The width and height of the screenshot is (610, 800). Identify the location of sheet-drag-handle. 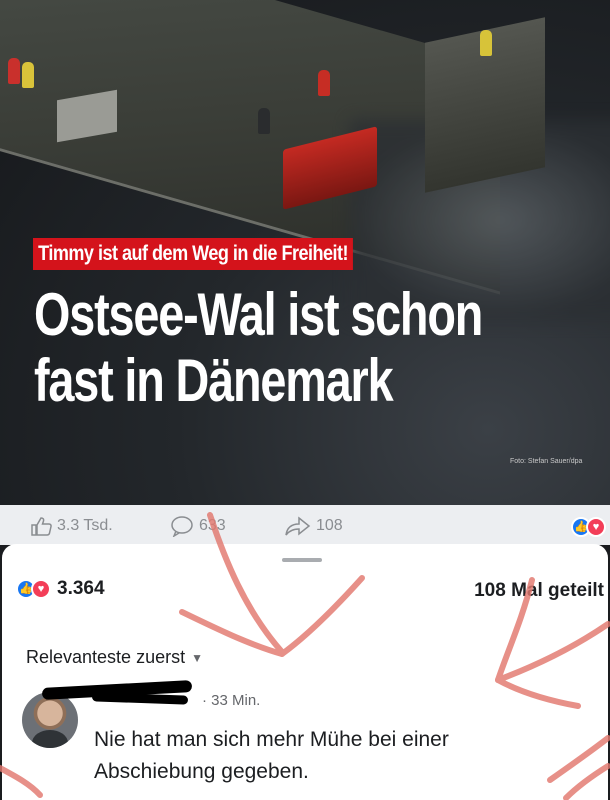
(302, 560).